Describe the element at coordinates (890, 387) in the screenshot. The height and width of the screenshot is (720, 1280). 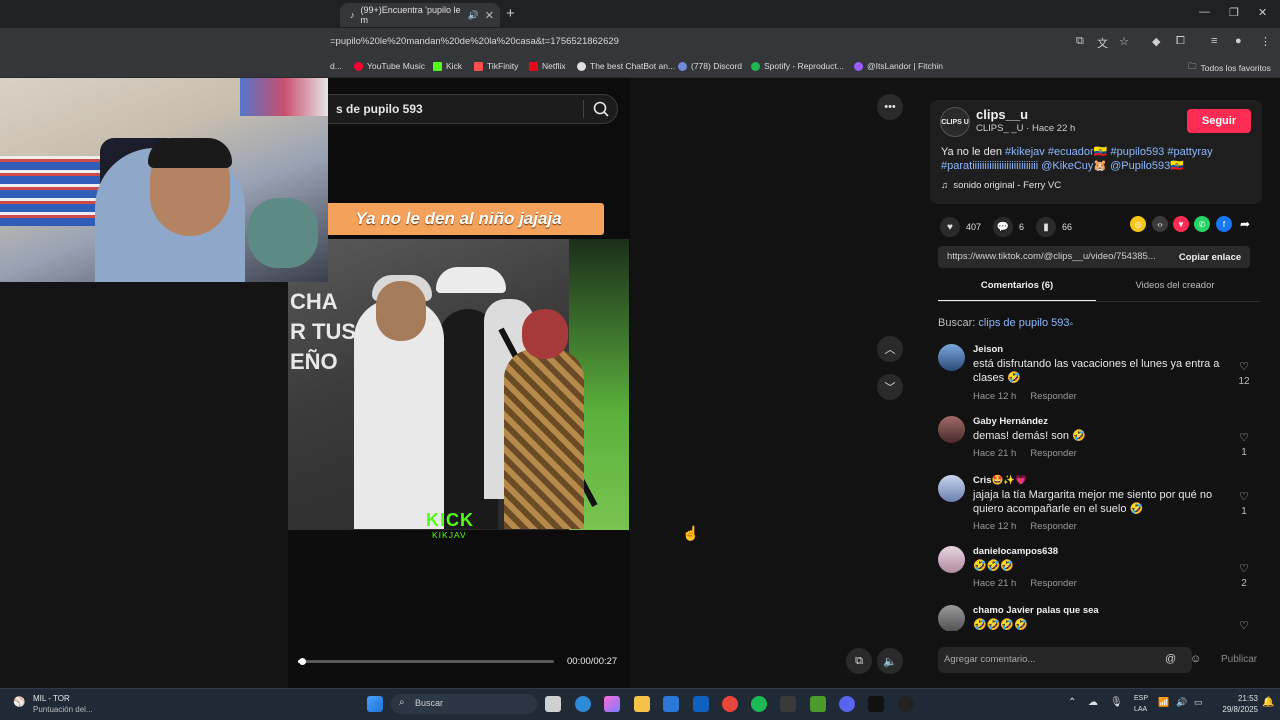
I see `chevron-down-icon: ﹀` at that location.